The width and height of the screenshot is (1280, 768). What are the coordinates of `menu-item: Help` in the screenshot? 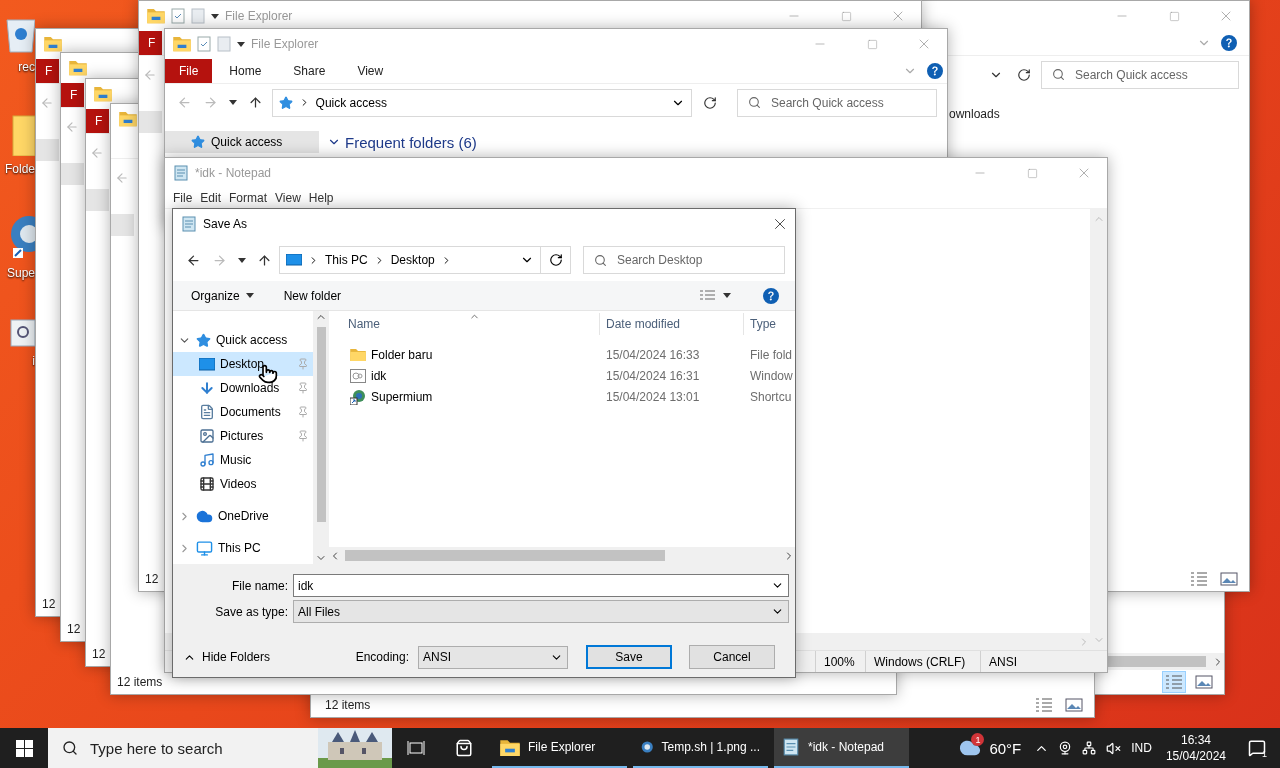 It's located at (321, 198).